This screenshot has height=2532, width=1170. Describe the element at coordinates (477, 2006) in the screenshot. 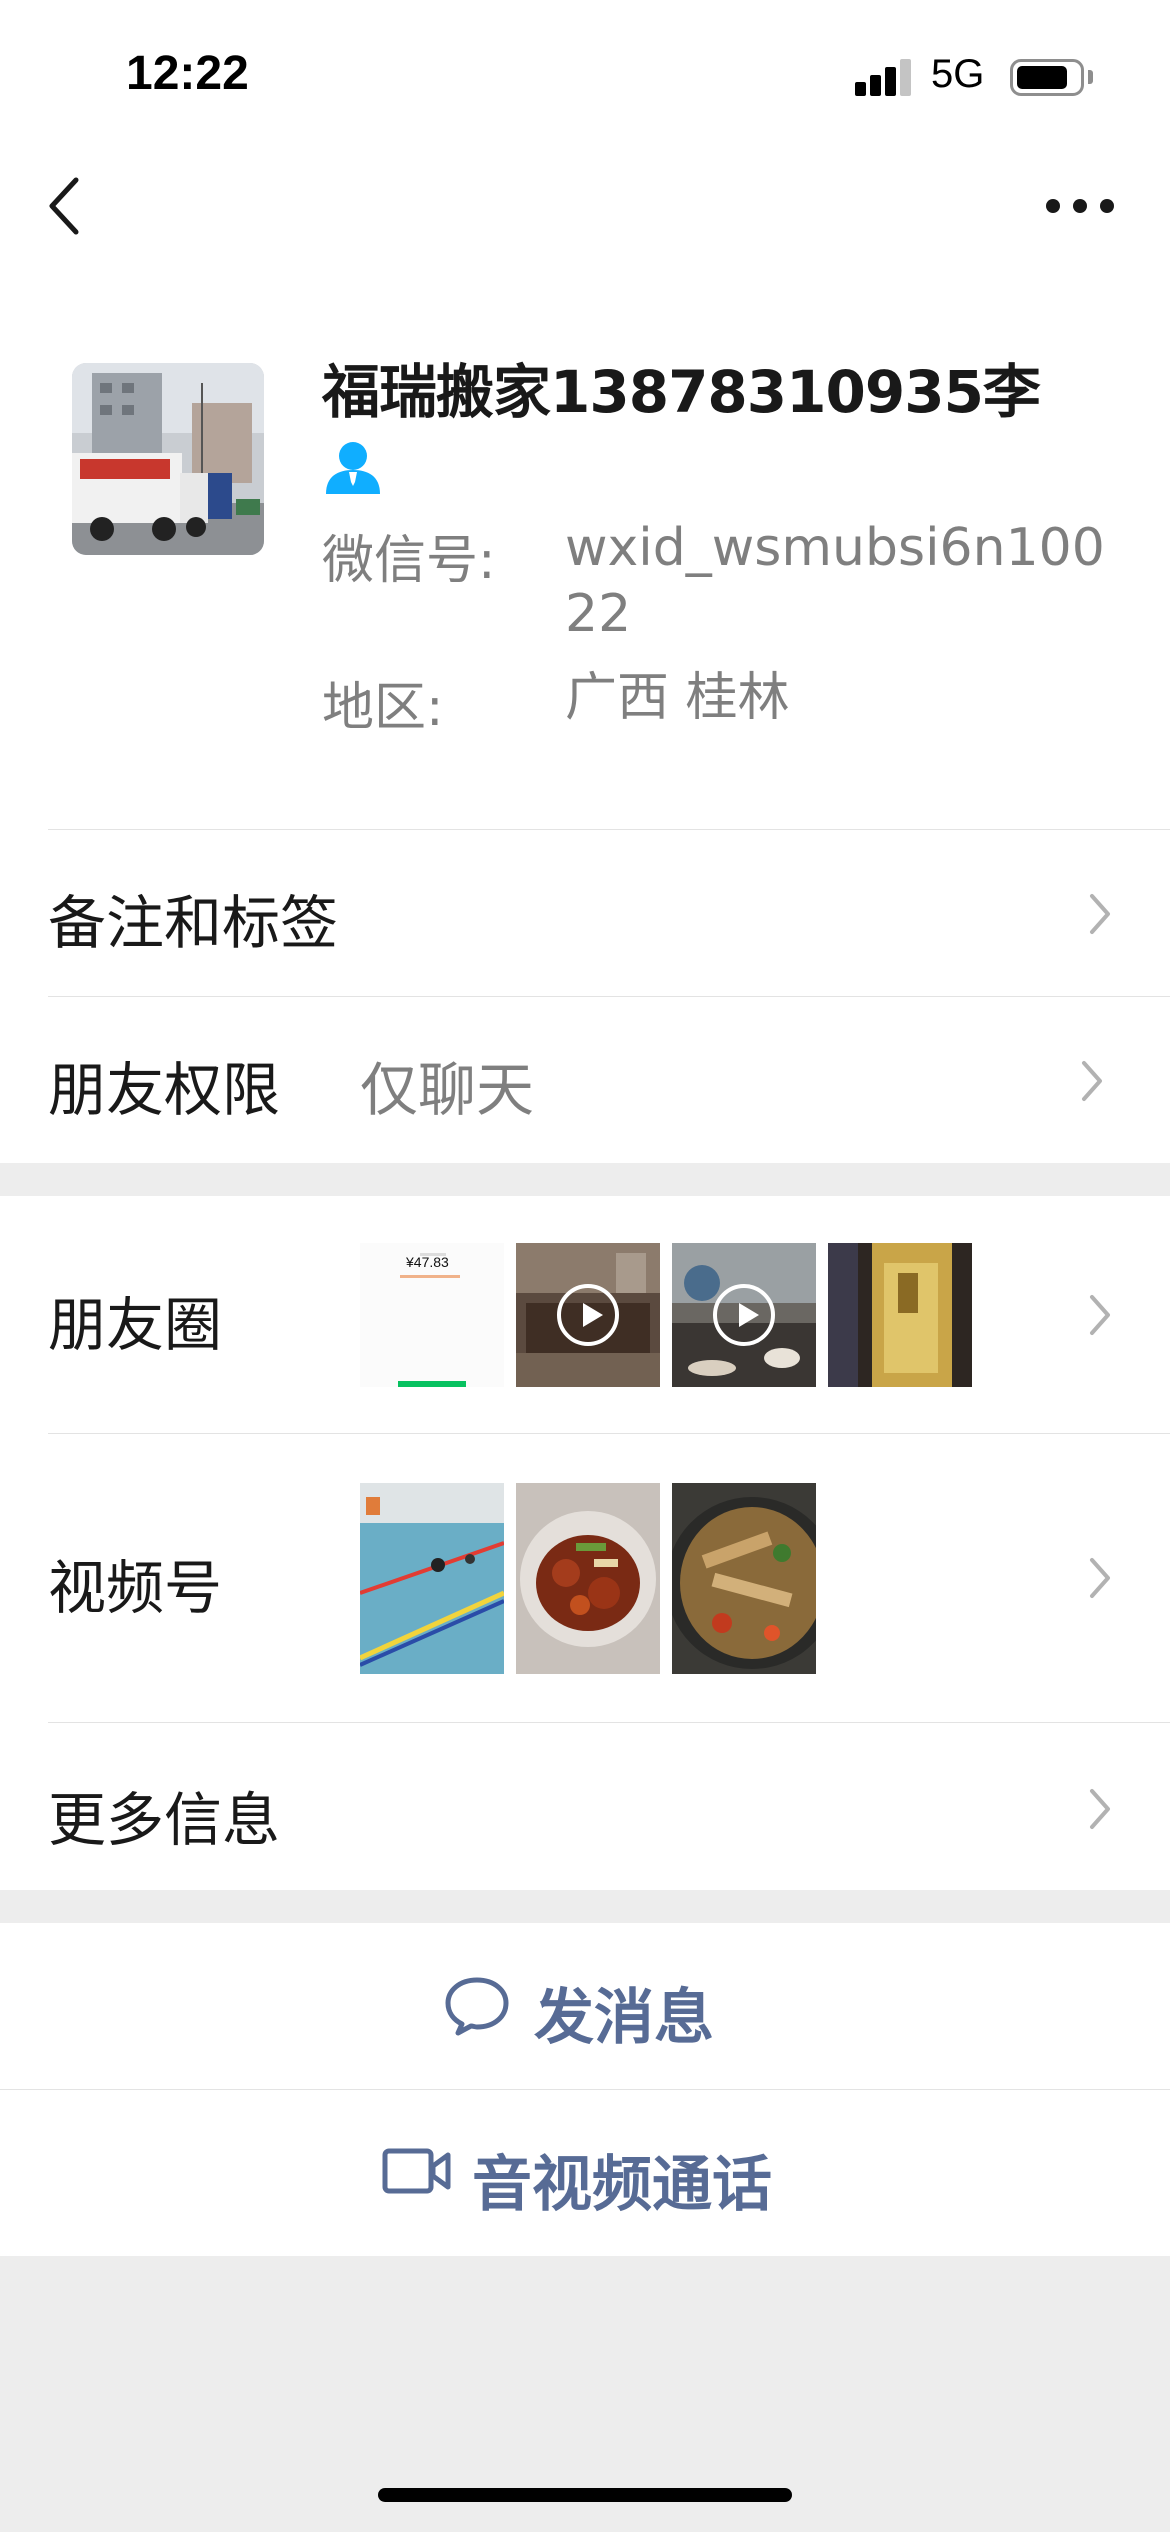

I see `chat-bubble-icon` at that location.